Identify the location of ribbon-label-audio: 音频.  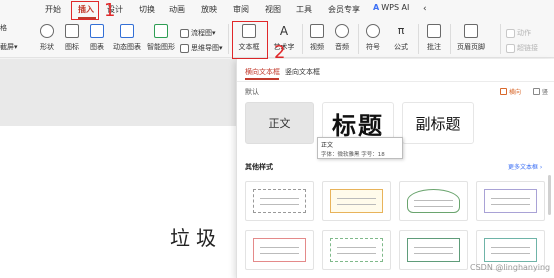
(342, 47).